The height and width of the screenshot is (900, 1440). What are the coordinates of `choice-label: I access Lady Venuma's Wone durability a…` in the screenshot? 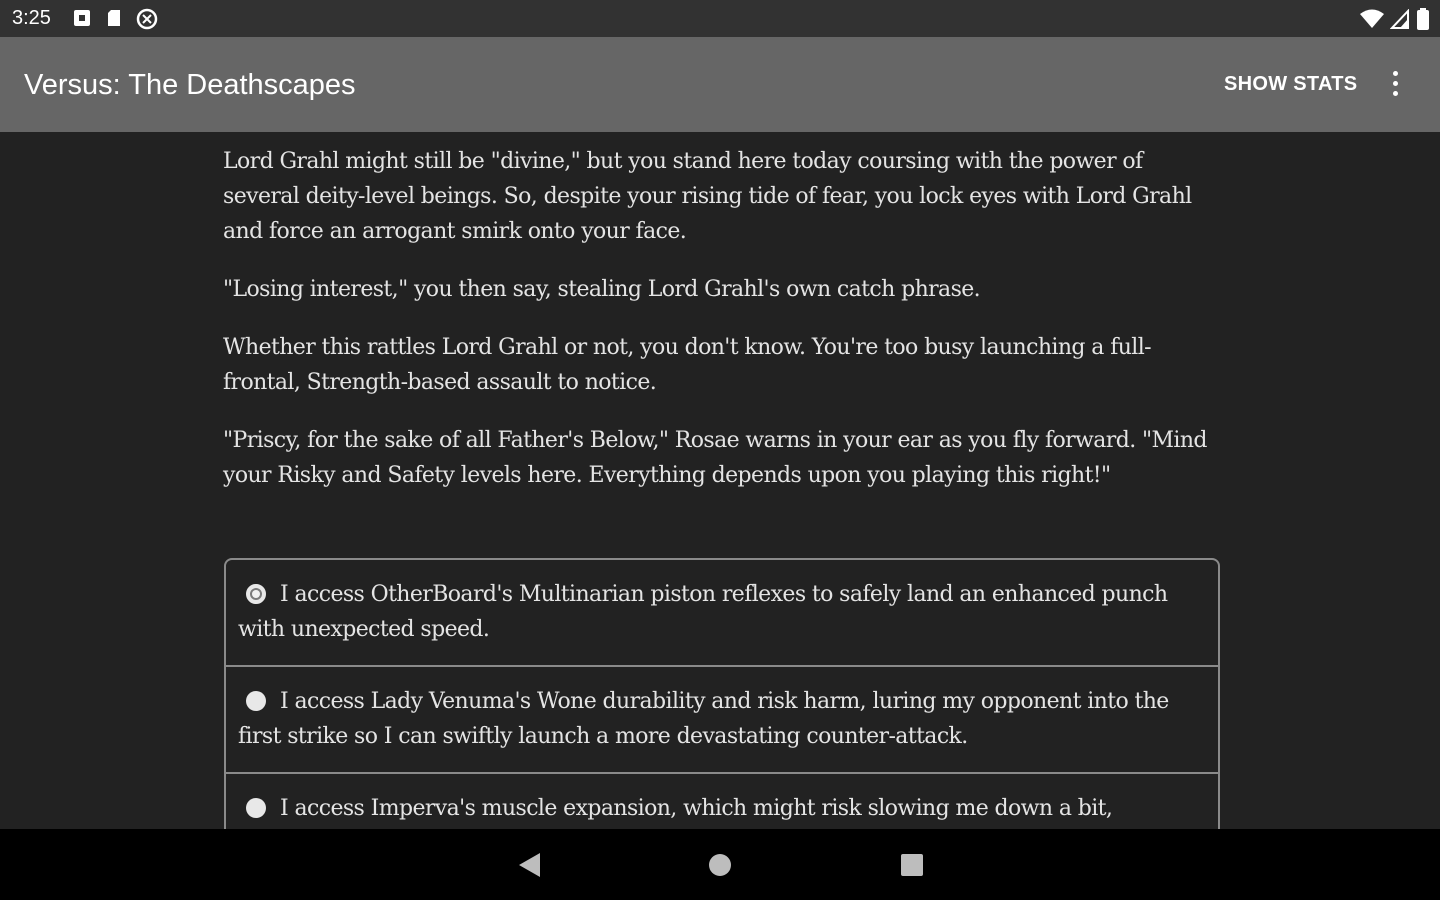 It's located at (703, 719).